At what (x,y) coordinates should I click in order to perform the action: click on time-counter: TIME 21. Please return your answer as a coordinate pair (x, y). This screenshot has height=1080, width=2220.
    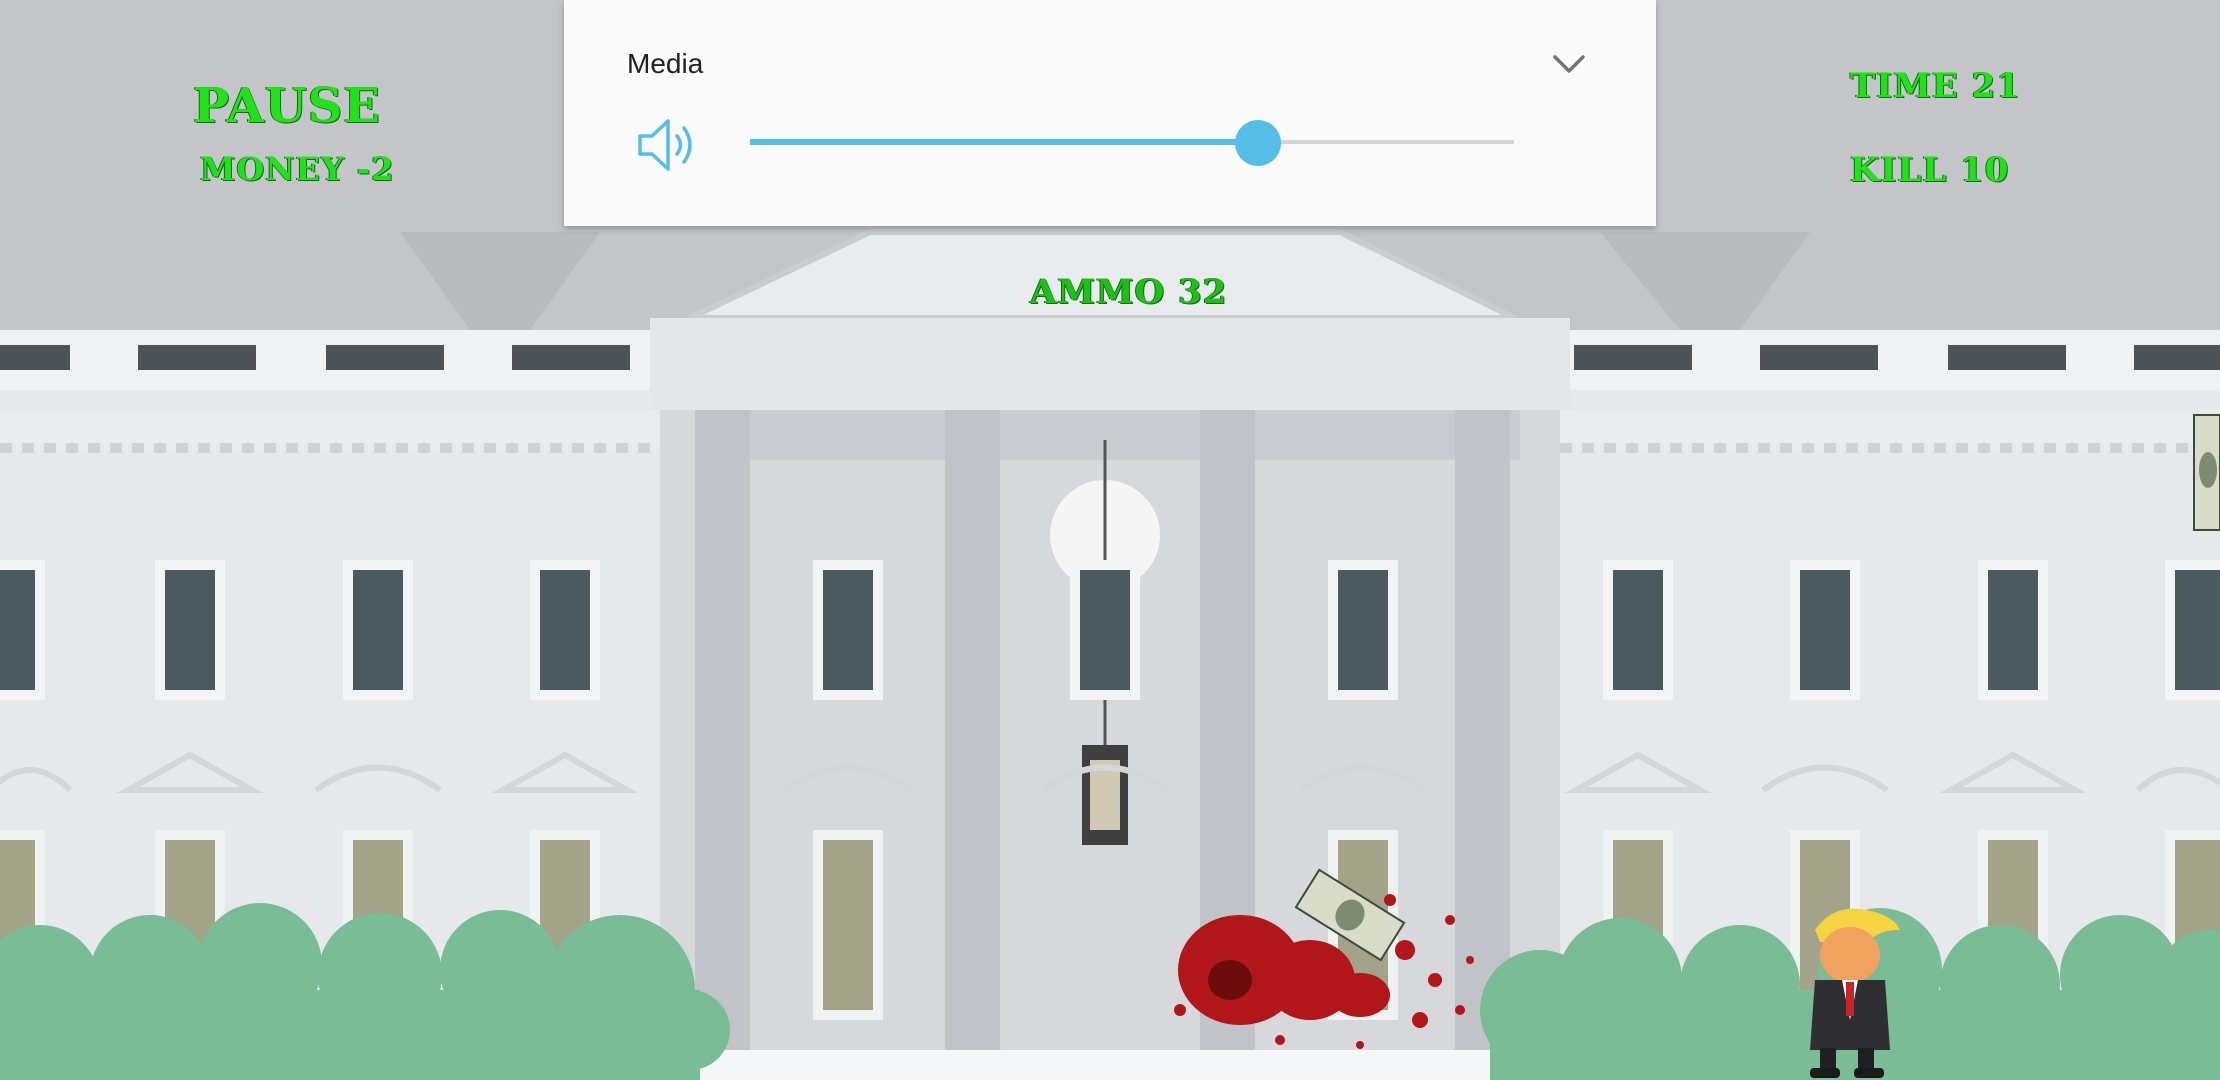
    Looking at the image, I should click on (1935, 86).